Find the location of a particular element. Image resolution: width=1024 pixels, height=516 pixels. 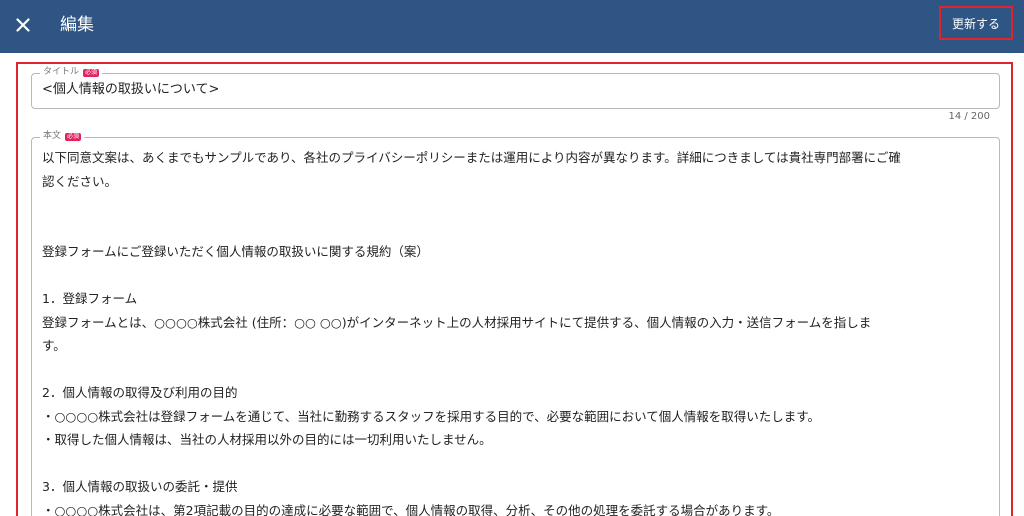

body-field-label: 本文 is located at coordinates (52, 136).